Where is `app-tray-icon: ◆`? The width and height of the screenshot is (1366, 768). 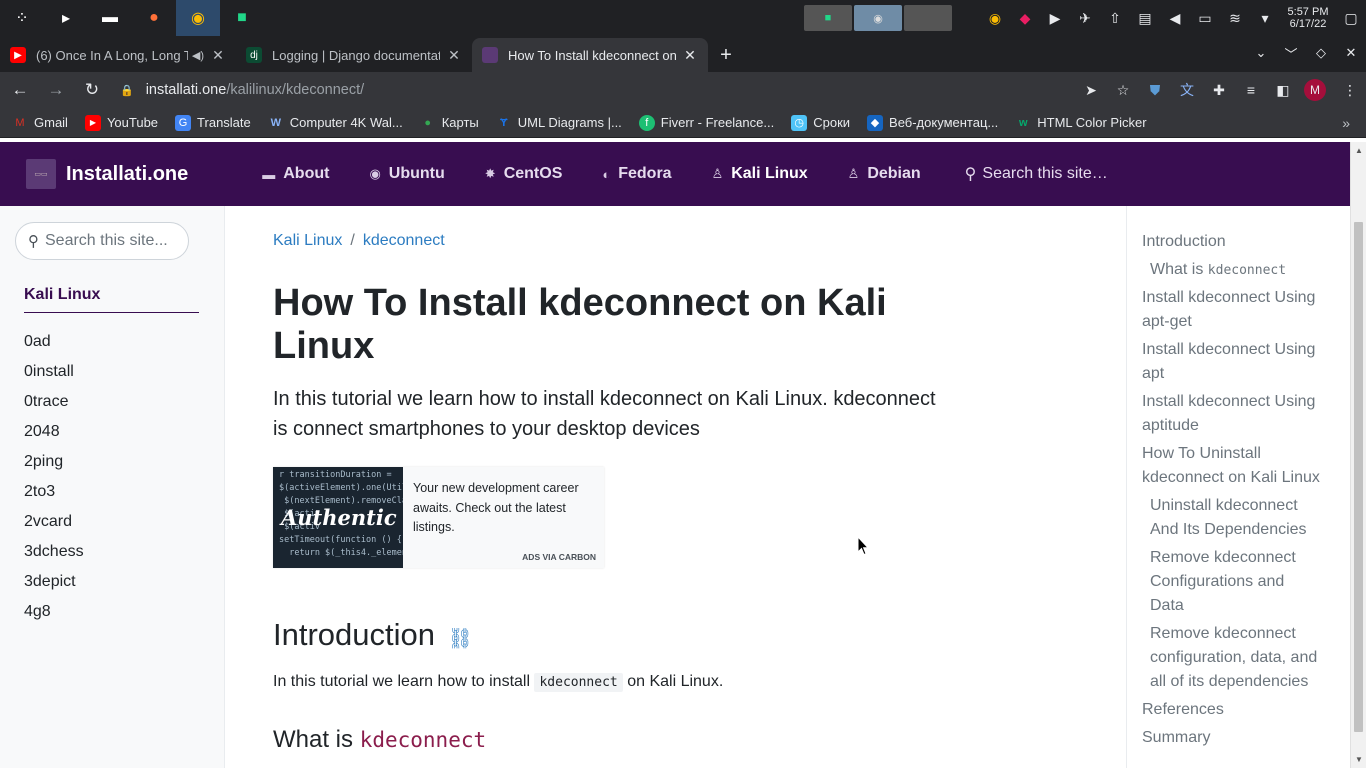
app-tray-icon: ◆ is located at coordinates (1025, 18).